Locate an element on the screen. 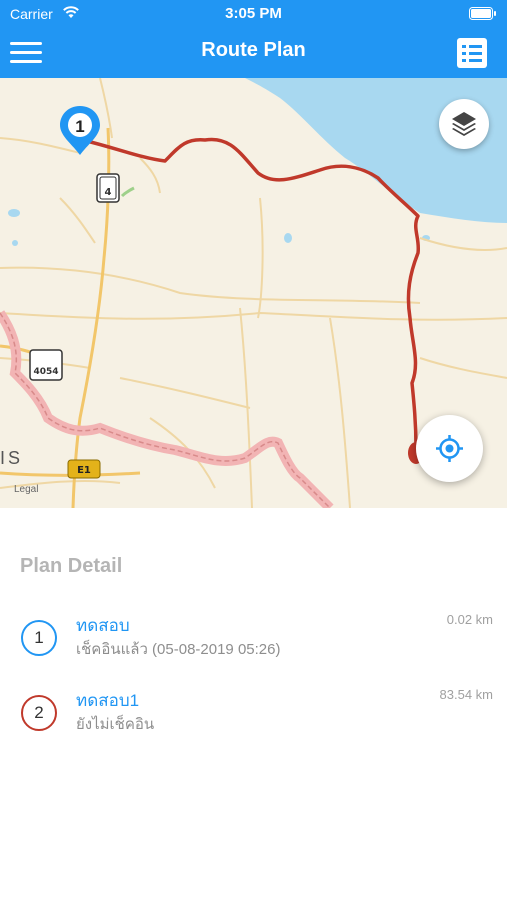 The height and width of the screenshot is (900, 507). highway-shield-4054: 4054 is located at coordinates (46, 365).